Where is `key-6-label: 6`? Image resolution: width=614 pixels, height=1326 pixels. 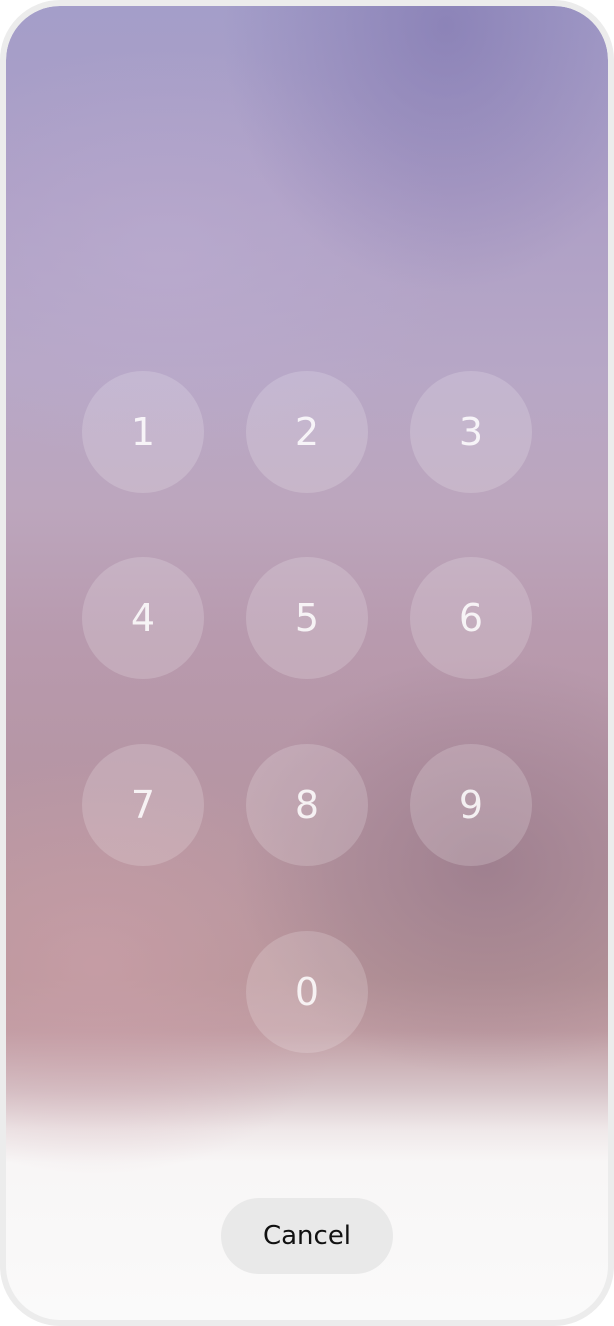
key-6-label: 6 is located at coordinates (471, 618).